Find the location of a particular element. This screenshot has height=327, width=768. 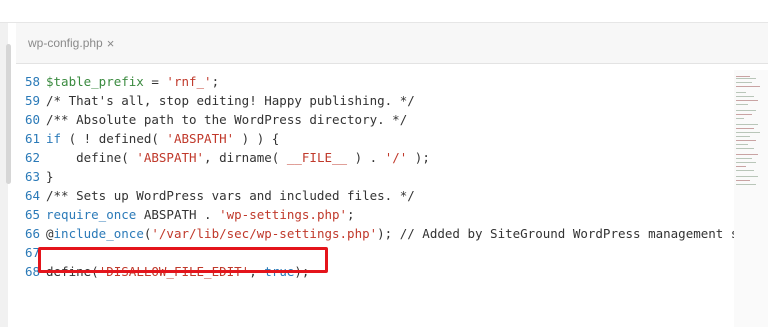

code-token: include_once is located at coordinates (98, 233).